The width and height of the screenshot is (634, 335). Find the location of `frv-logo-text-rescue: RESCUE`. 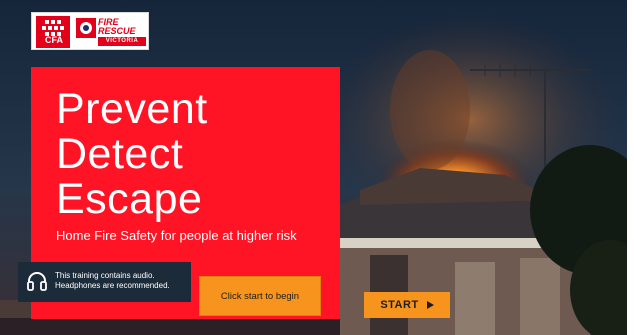

frv-logo-text-rescue: RESCUE is located at coordinates (117, 31).